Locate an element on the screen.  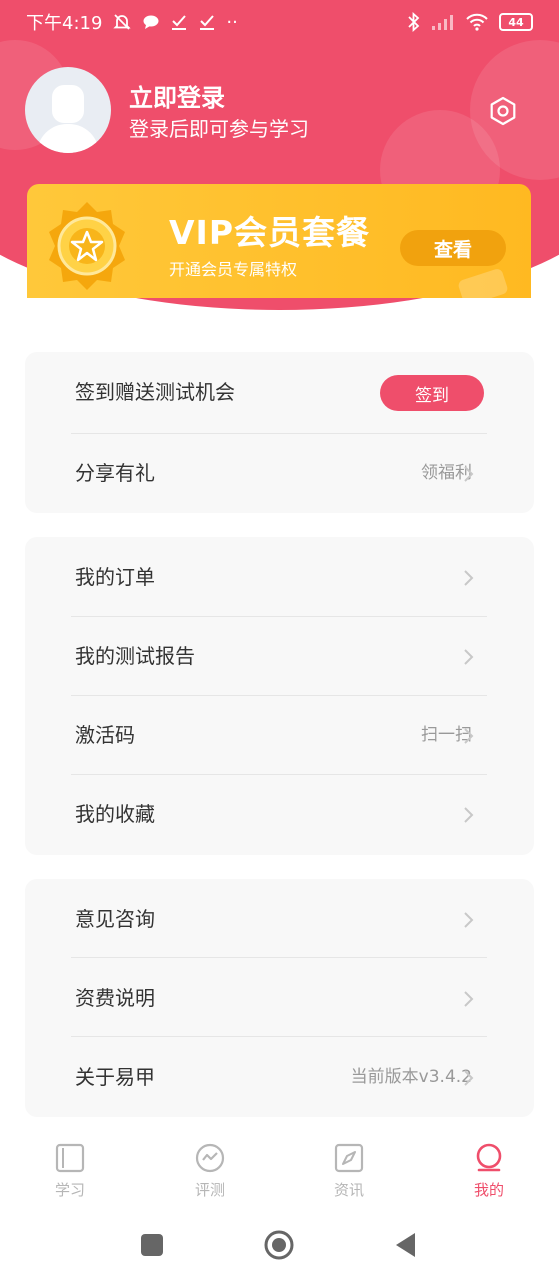
avatar is located at coordinates (68, 110).